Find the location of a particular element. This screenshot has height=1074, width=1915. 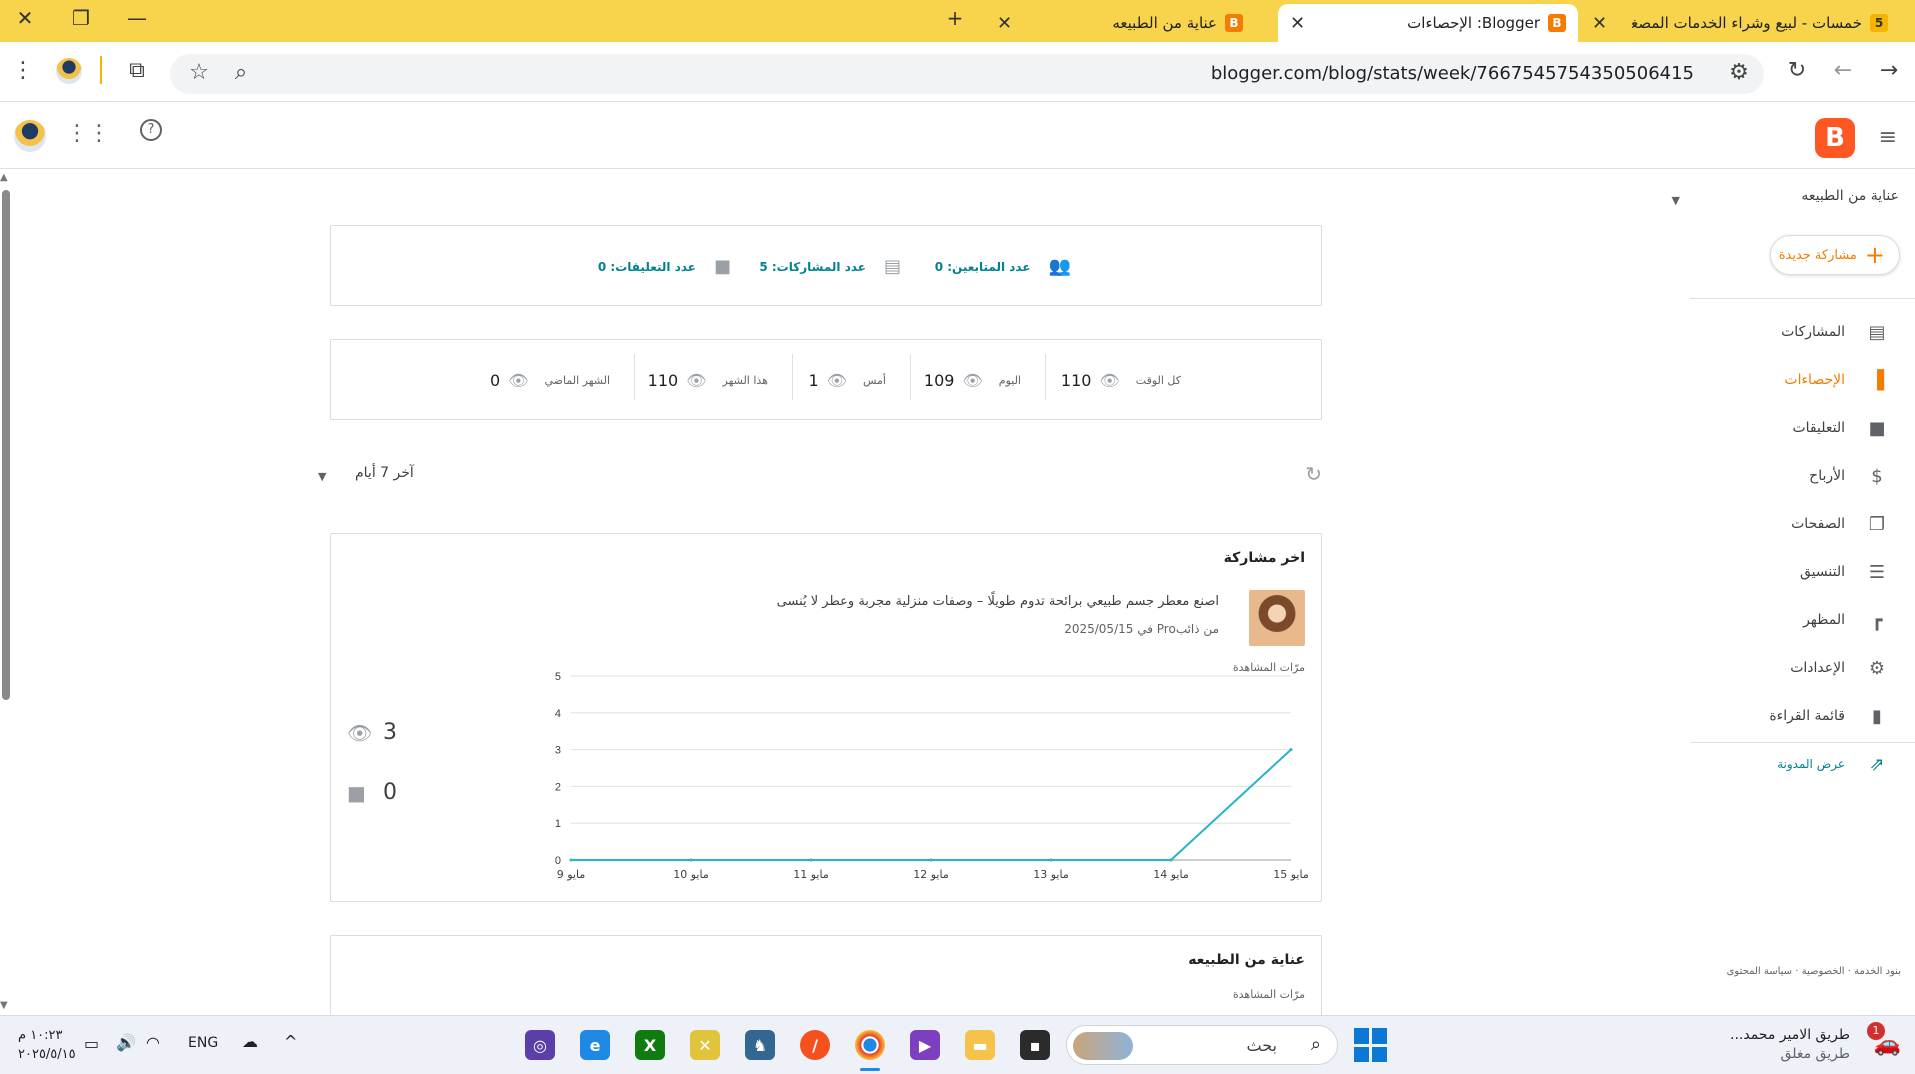

posts-stat: ▤ عدد المشاركات: 5 is located at coordinates (830, 266).